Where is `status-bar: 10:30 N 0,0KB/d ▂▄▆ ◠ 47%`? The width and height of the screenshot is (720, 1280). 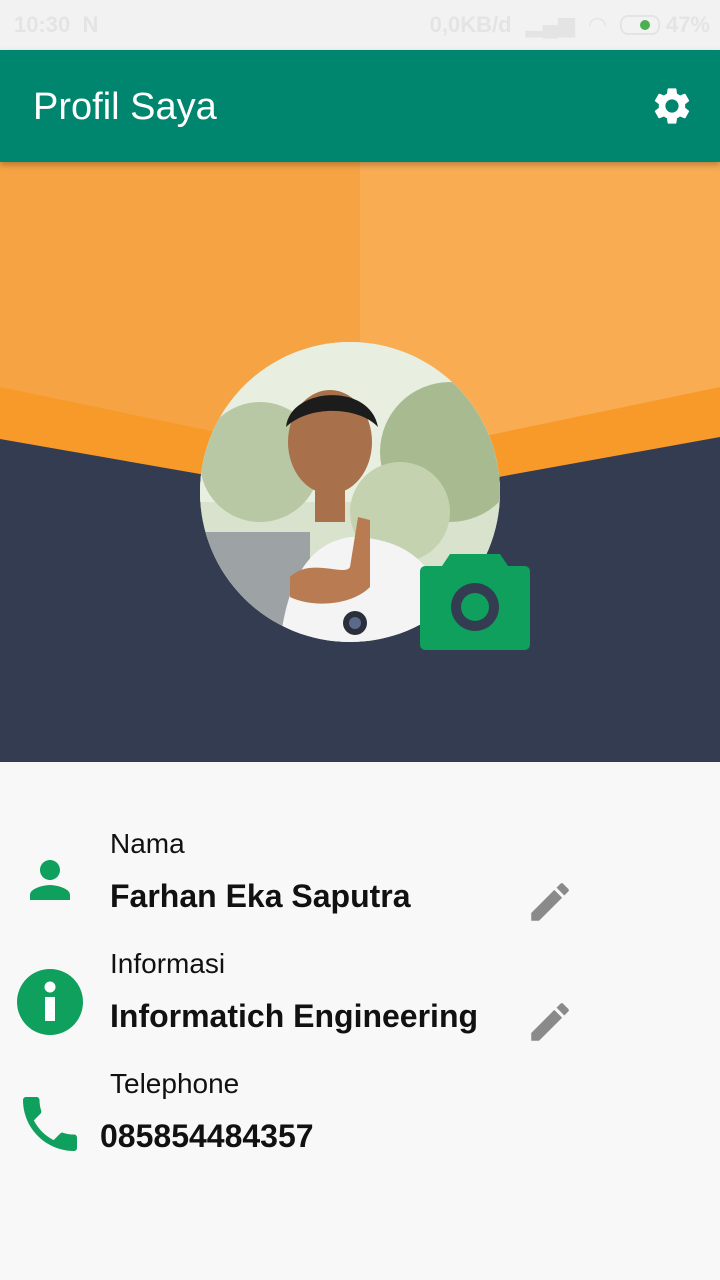
status-bar: 10:30 N 0,0KB/d ▂▄▆ ◠ 47% is located at coordinates (360, 25).